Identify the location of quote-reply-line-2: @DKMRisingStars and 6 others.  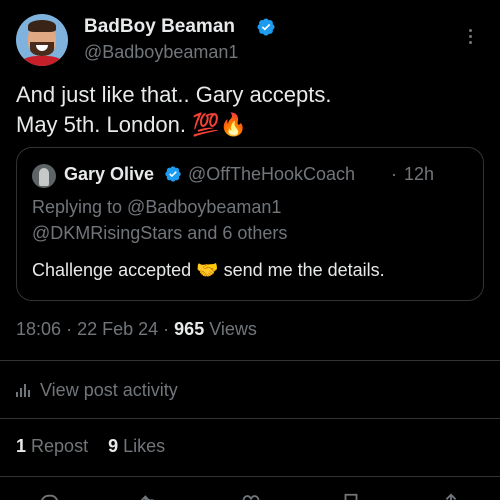
(160, 233).